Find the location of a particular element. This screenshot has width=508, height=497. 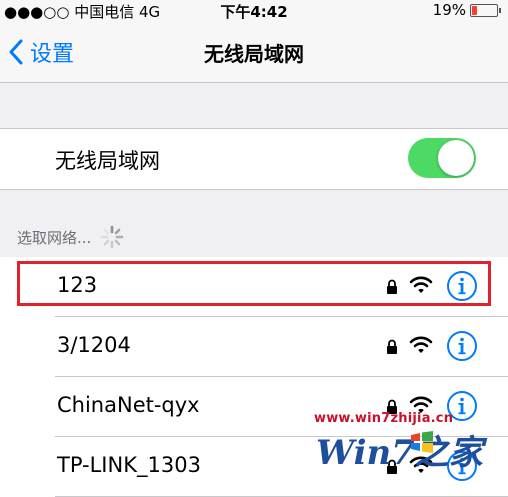

page-title: 无线局域网 is located at coordinates (254, 54).